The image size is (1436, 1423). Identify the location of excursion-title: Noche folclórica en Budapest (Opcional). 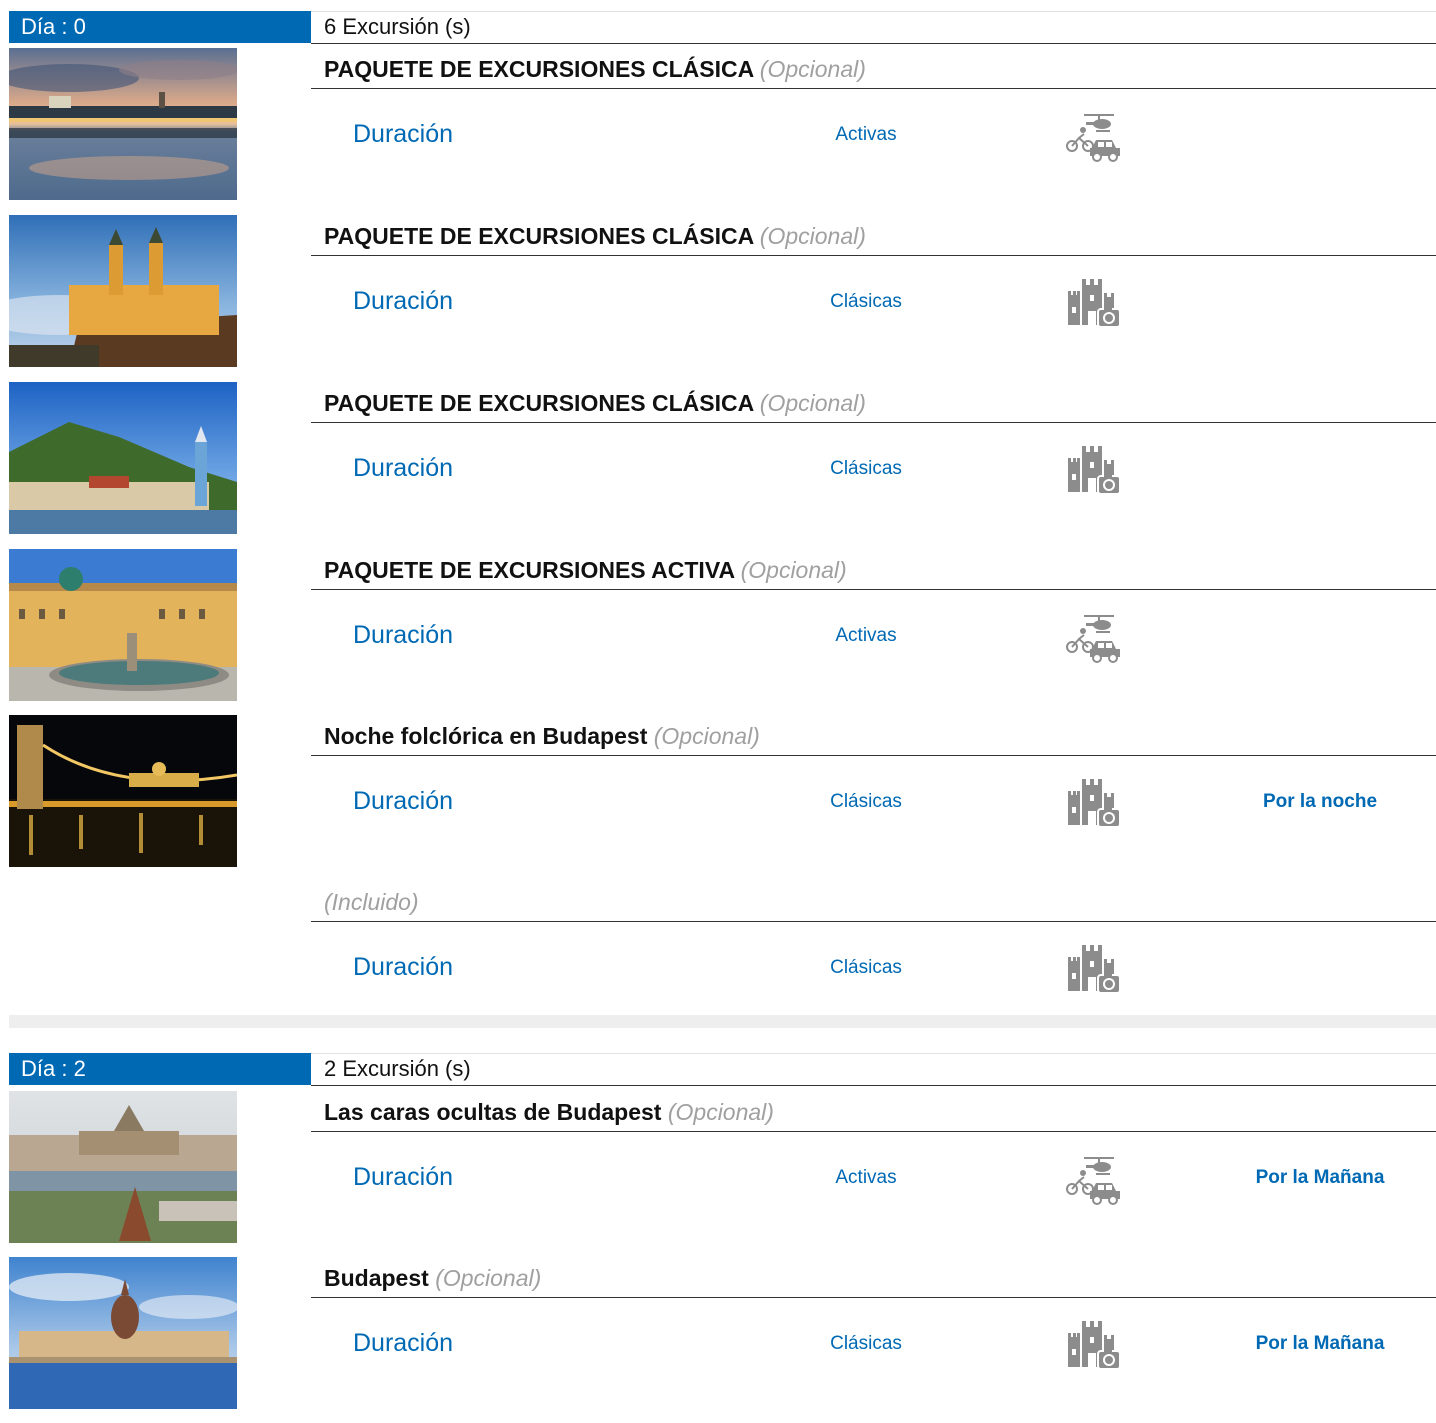
(542, 736).